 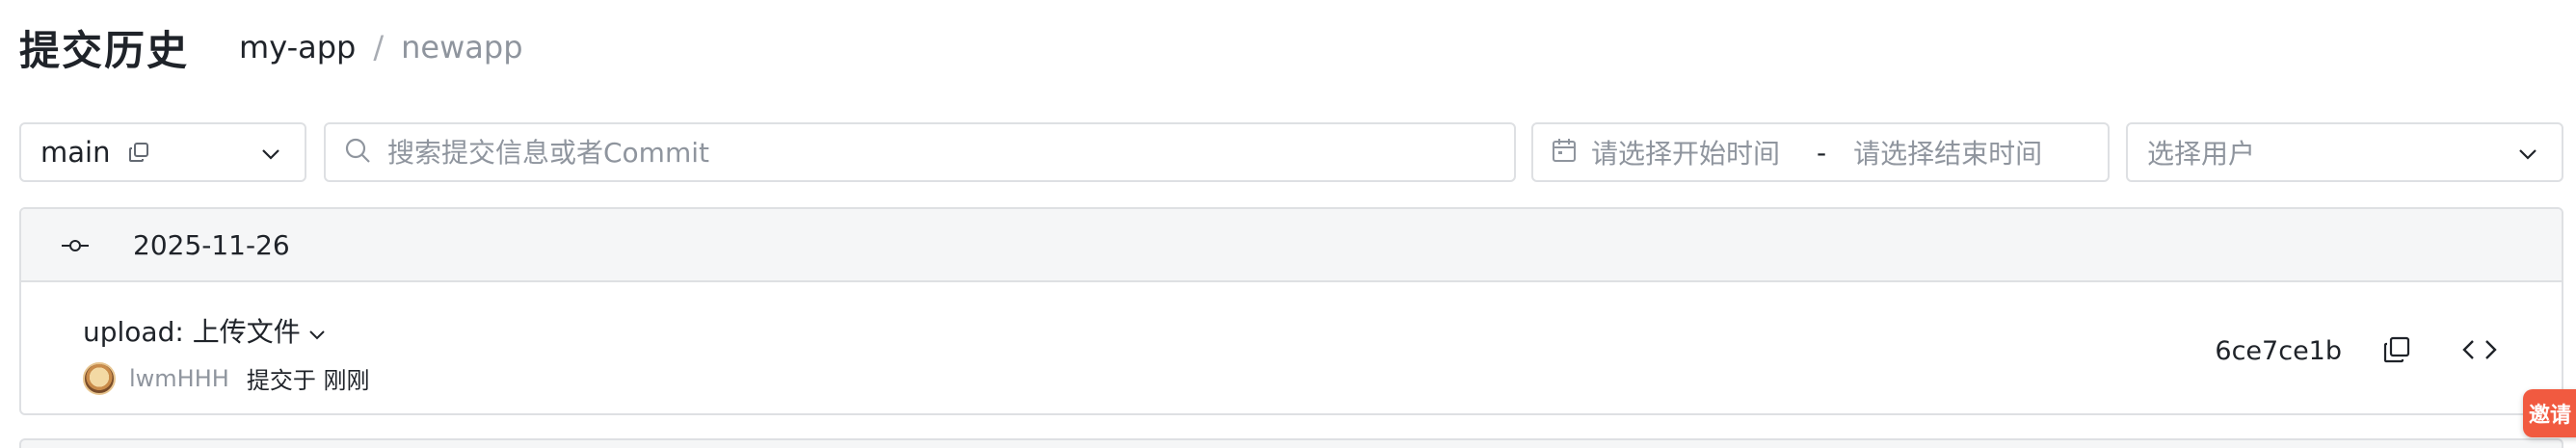 I want to click on invite-button: 邀请, so click(x=2549, y=413).